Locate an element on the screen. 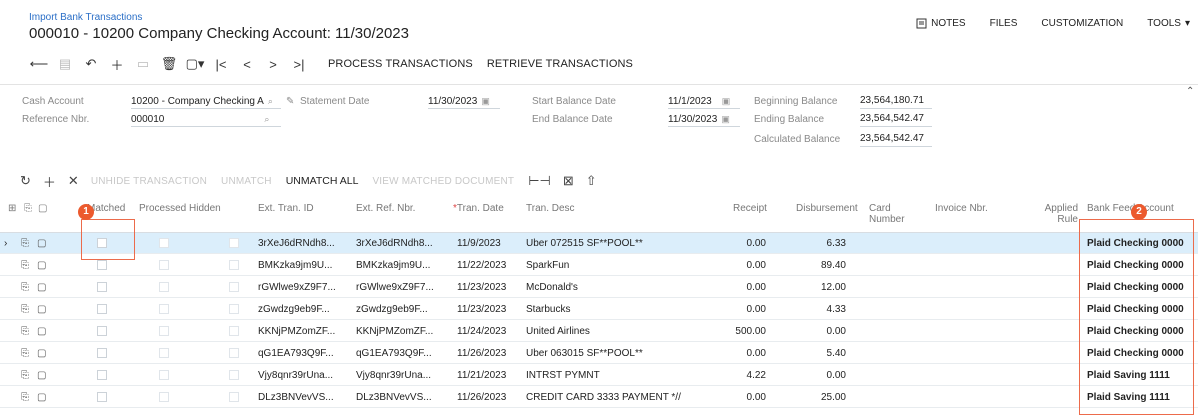  disbursement-cell: 5.40 is located at coordinates (823, 353).